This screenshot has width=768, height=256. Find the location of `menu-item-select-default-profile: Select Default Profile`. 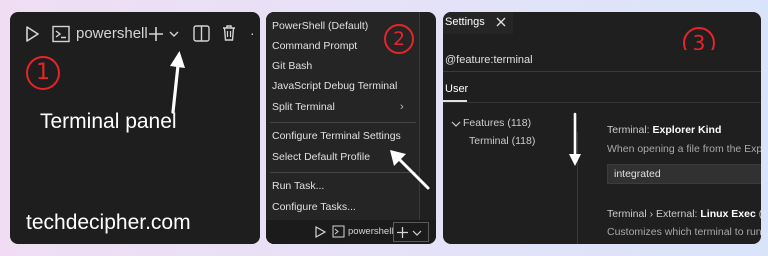

menu-item-select-default-profile: Select Default Profile is located at coordinates (321, 157).